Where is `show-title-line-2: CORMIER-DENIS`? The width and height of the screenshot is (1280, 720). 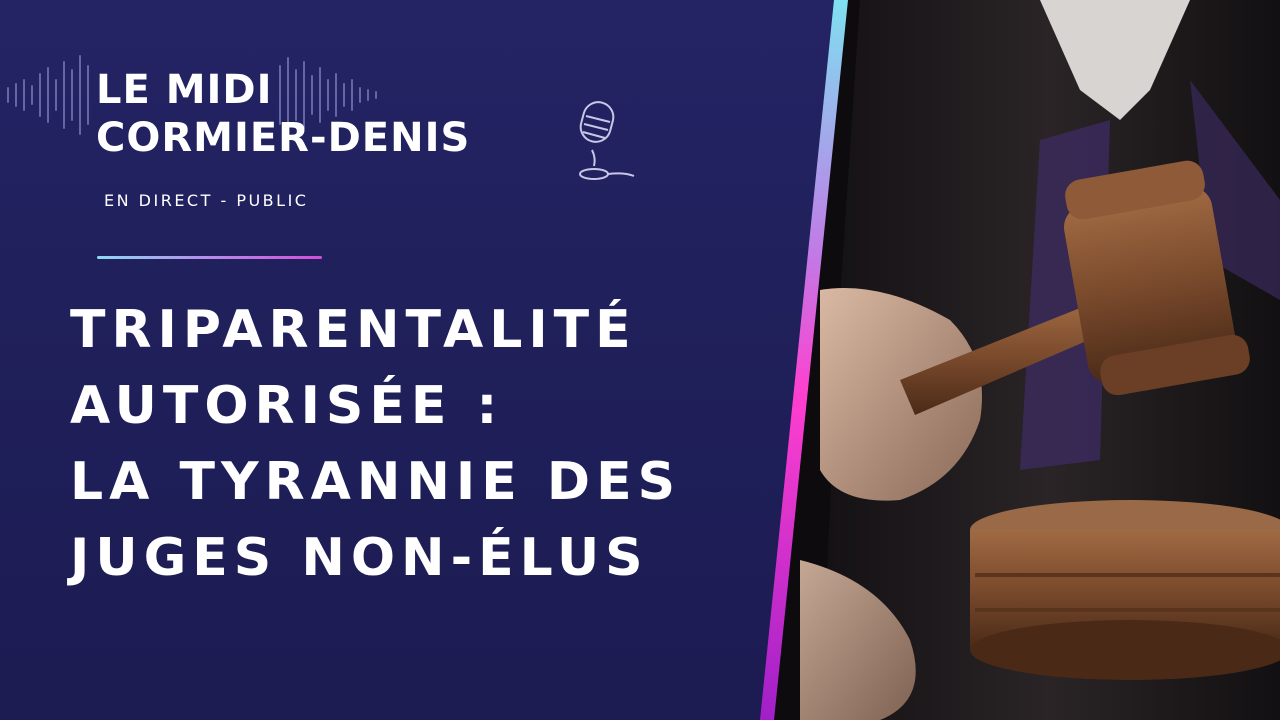 show-title-line-2: CORMIER-DENIS is located at coordinates (283, 138).